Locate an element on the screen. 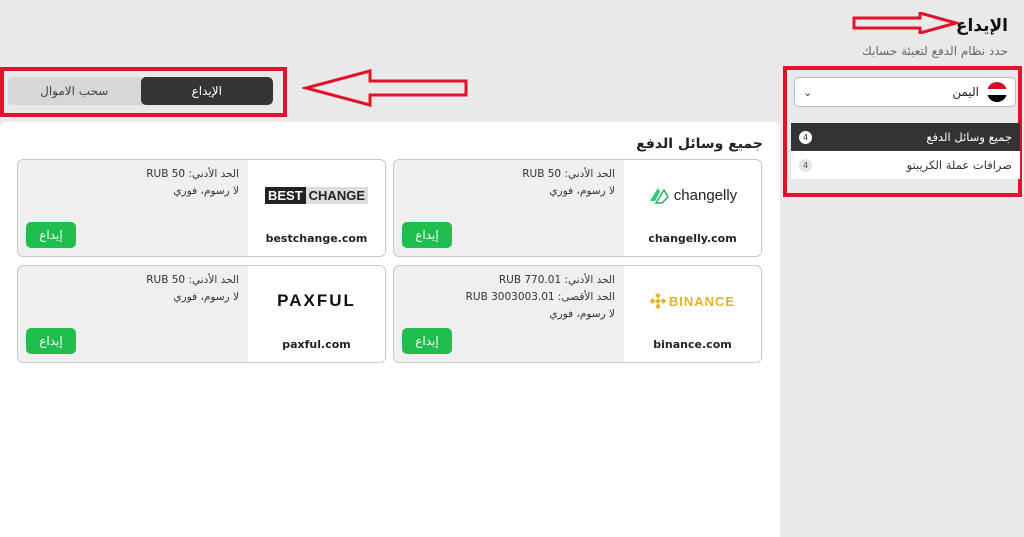 The width and height of the screenshot is (1024, 537). tab-deposit: الإيداع is located at coordinates (206, 91).